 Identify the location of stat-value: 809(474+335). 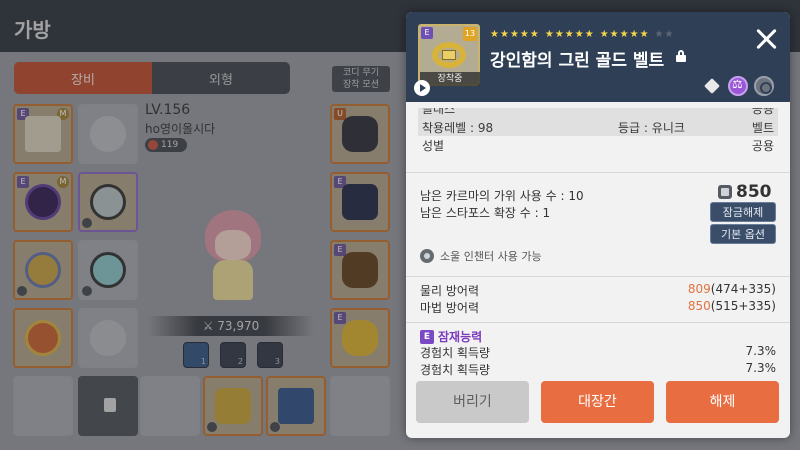
(731, 289).